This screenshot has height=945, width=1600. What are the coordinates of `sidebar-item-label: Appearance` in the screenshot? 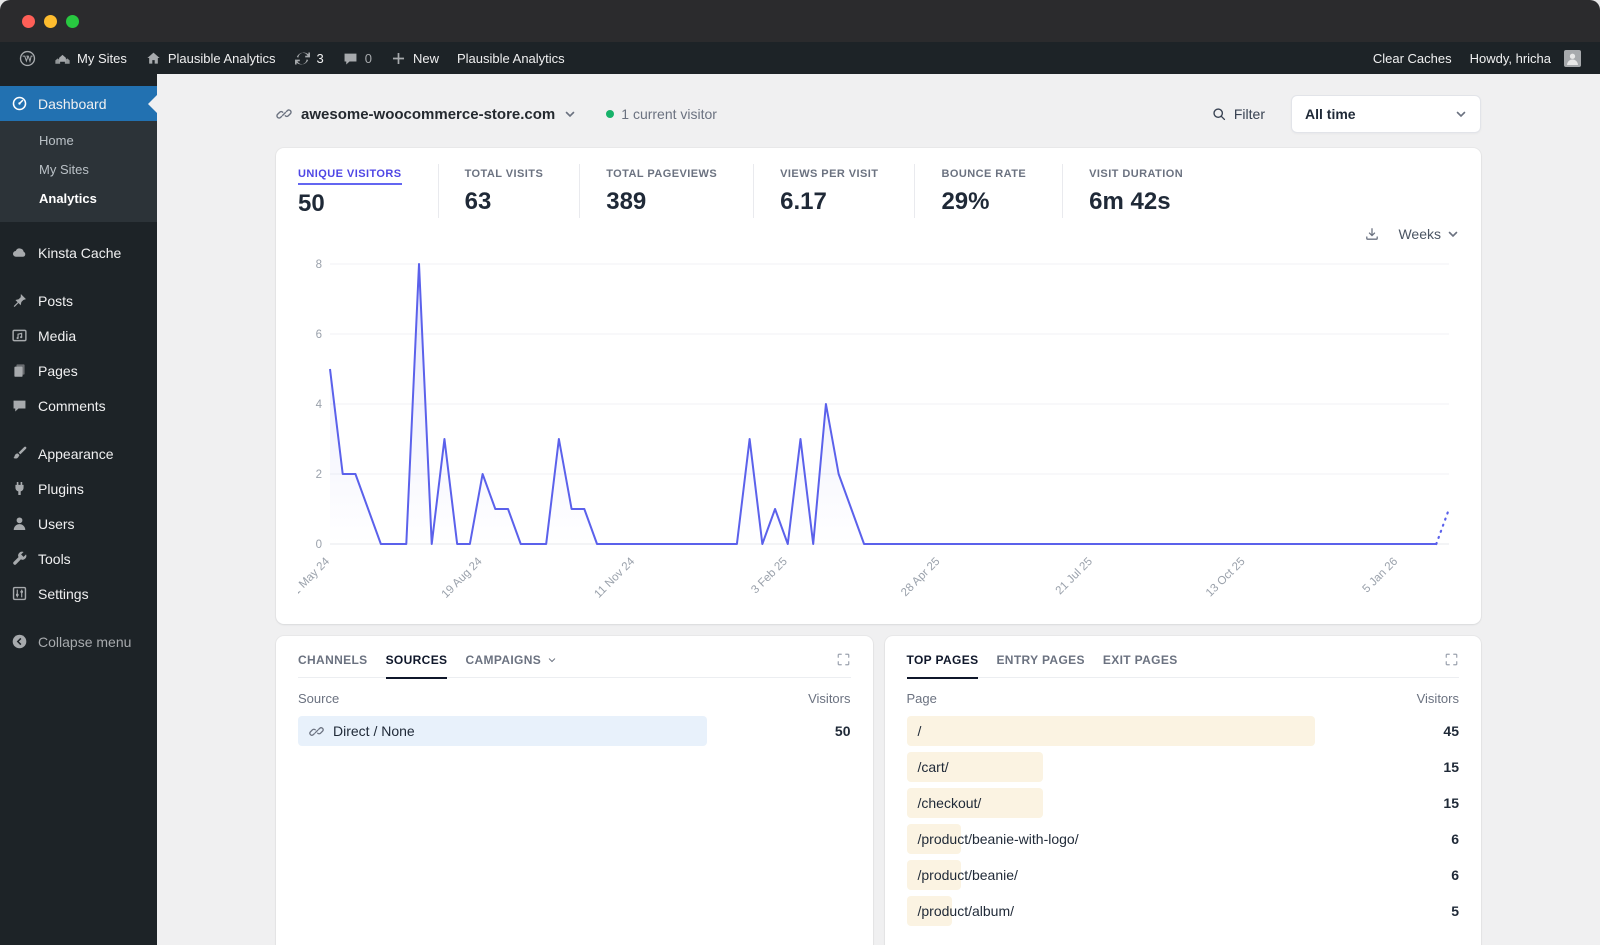 It's located at (76, 453).